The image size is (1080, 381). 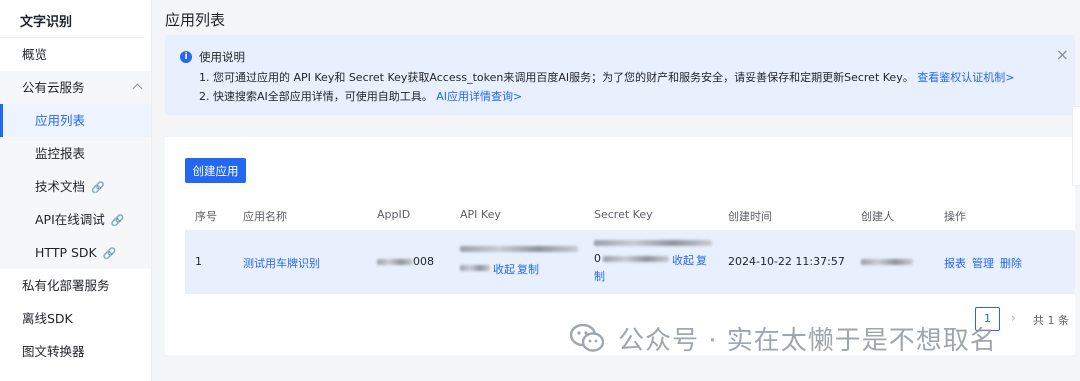 I want to click on sidebar-item-monitor-report: 监控报表, so click(x=75, y=153).